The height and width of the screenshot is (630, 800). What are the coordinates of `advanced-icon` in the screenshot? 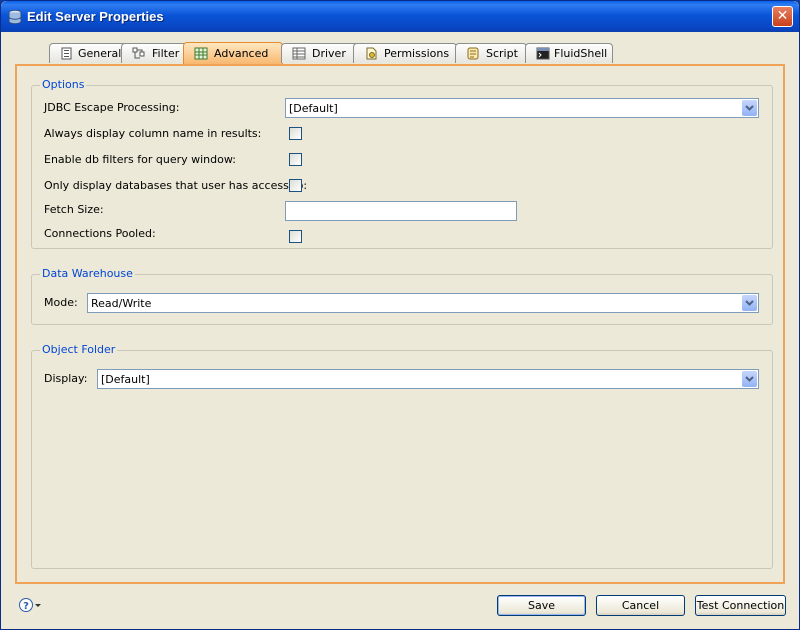 It's located at (201, 53).